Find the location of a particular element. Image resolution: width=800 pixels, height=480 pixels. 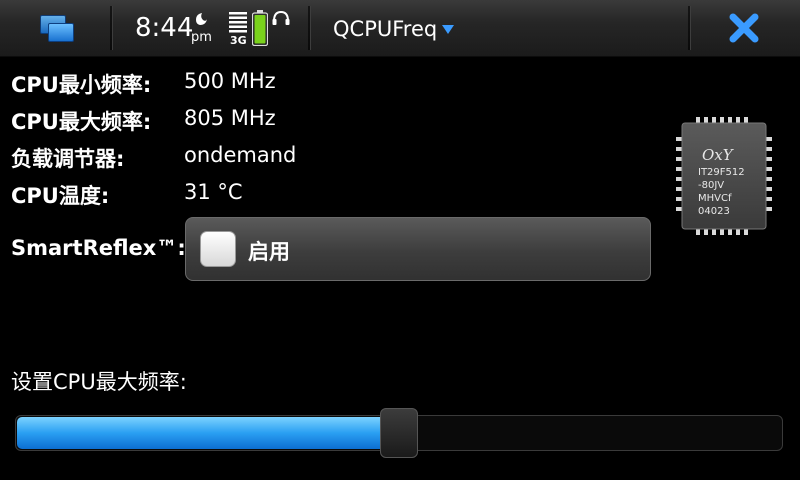

min-freq-value: 500 MHz is located at coordinates (230, 81).